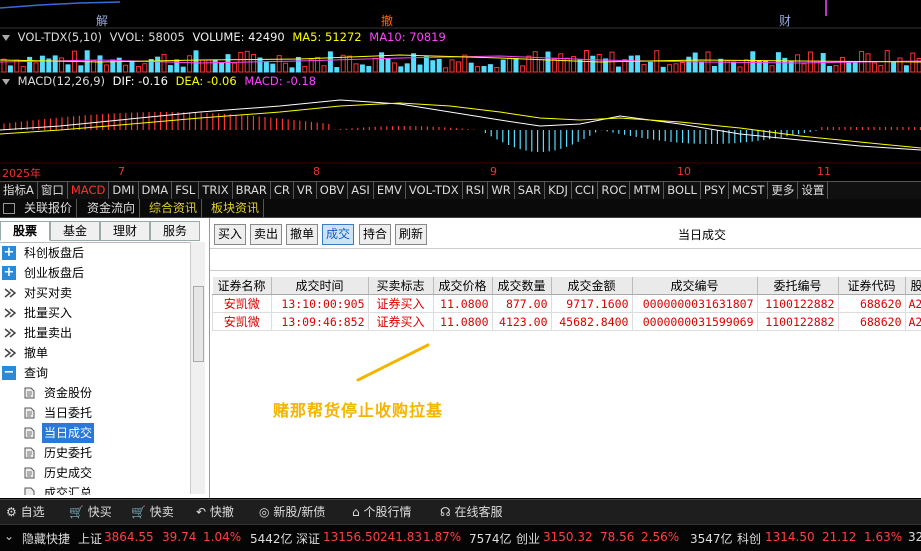 The width and height of the screenshot is (921, 551). I want to click on cart-icon: 🛒, so click(138, 512).